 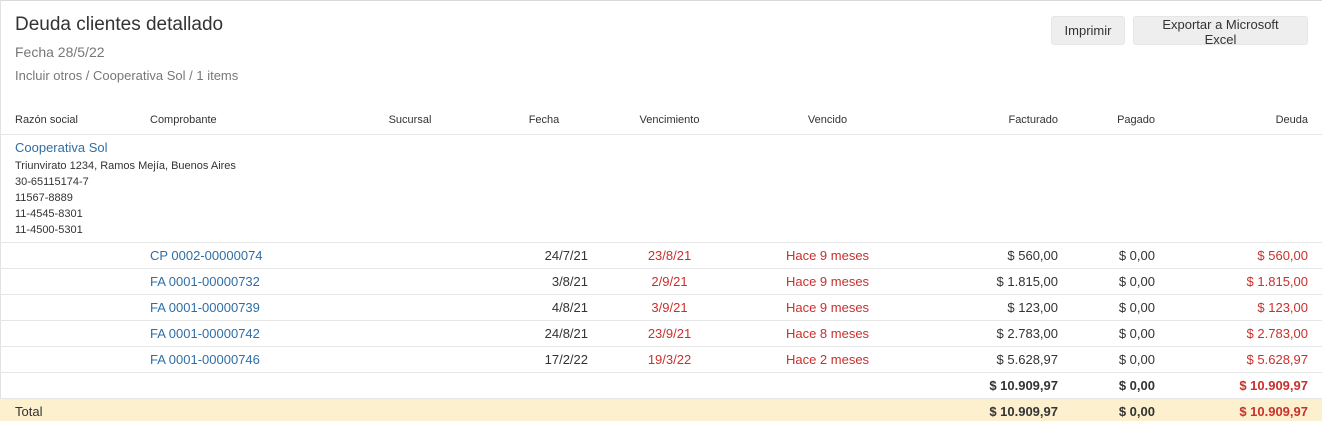 What do you see at coordinates (1106, 385) in the screenshot?
I see `subtotal-paid: $ 0,00` at bounding box center [1106, 385].